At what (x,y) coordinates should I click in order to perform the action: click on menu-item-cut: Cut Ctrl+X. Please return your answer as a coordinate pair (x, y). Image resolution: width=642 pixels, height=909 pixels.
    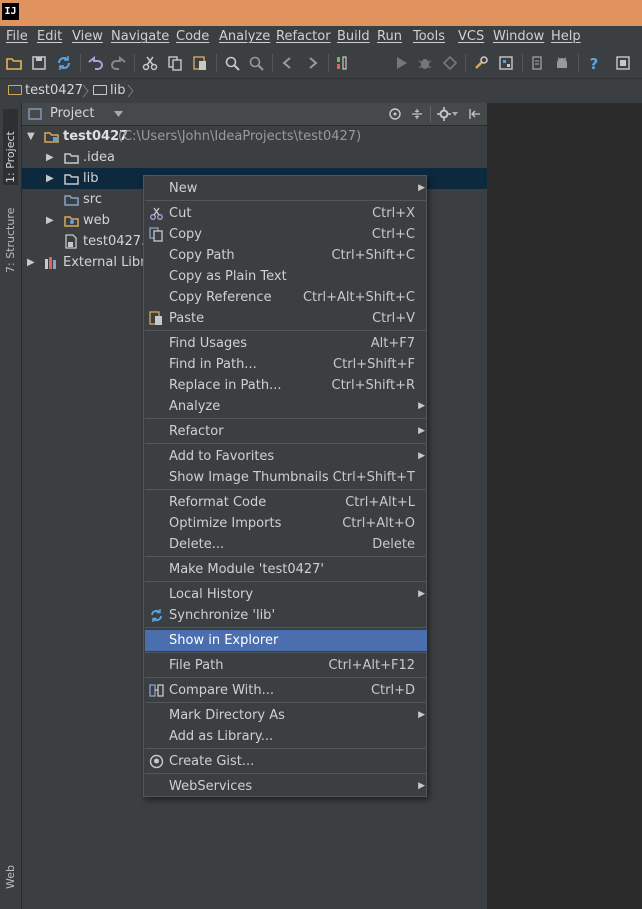
    Looking at the image, I should click on (286, 213).